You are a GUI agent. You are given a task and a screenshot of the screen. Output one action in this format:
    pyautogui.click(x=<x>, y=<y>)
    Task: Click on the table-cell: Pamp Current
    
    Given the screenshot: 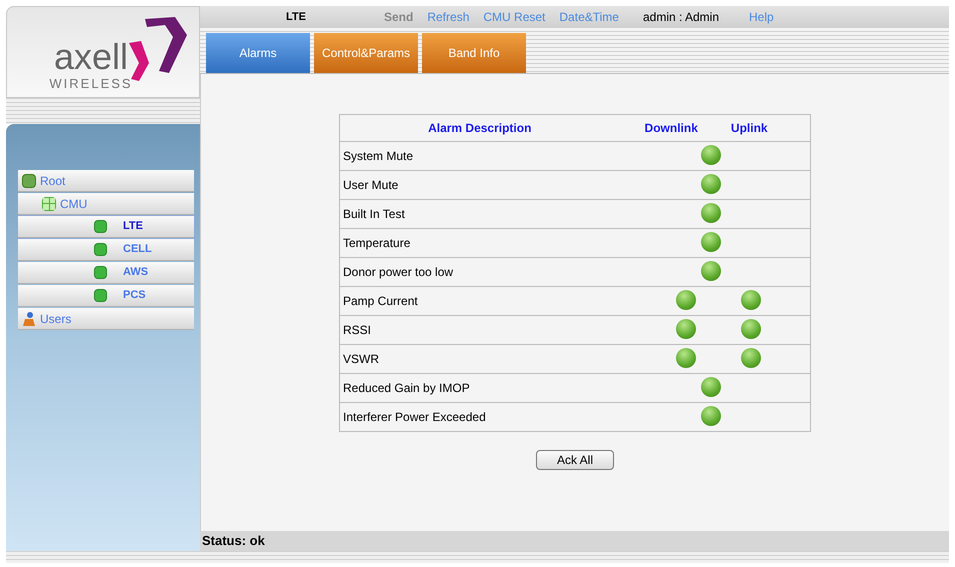 What is the action you would take?
    pyautogui.click(x=480, y=301)
    